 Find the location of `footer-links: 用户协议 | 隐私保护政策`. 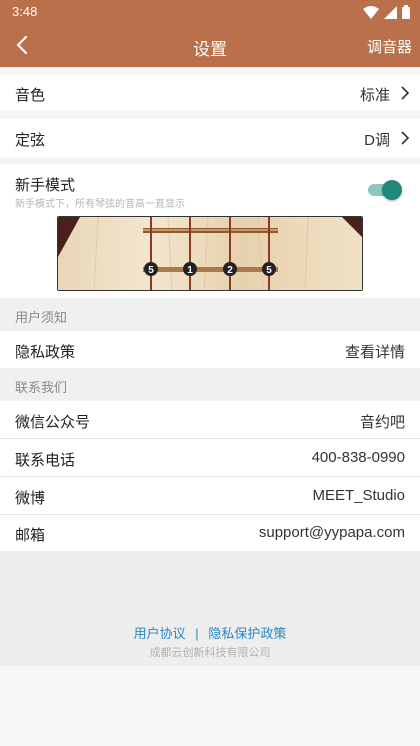

footer-links: 用户协议 | 隐私保护政策 is located at coordinates (210, 632).